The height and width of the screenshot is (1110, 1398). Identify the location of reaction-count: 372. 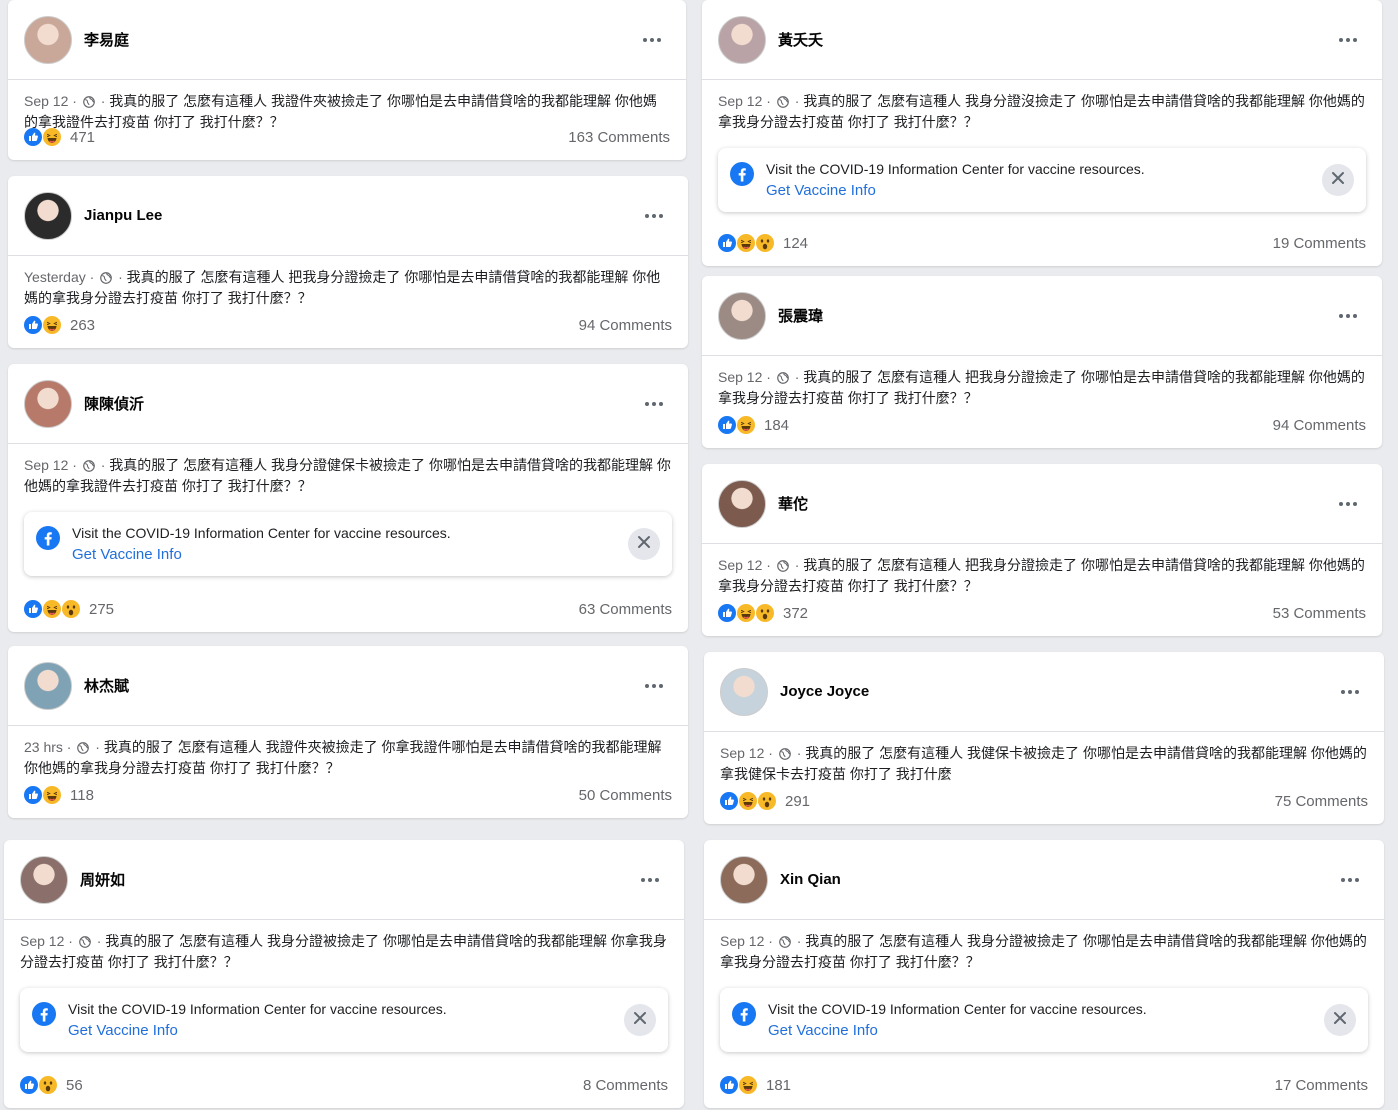
(795, 613).